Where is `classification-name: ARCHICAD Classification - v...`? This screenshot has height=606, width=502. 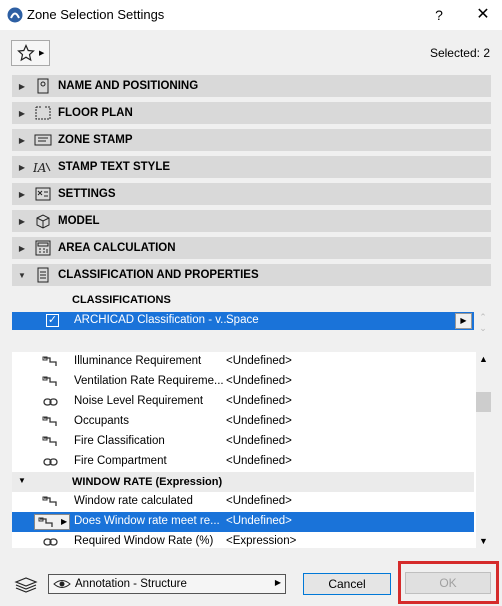 classification-name: ARCHICAD Classification - v... is located at coordinates (152, 320).